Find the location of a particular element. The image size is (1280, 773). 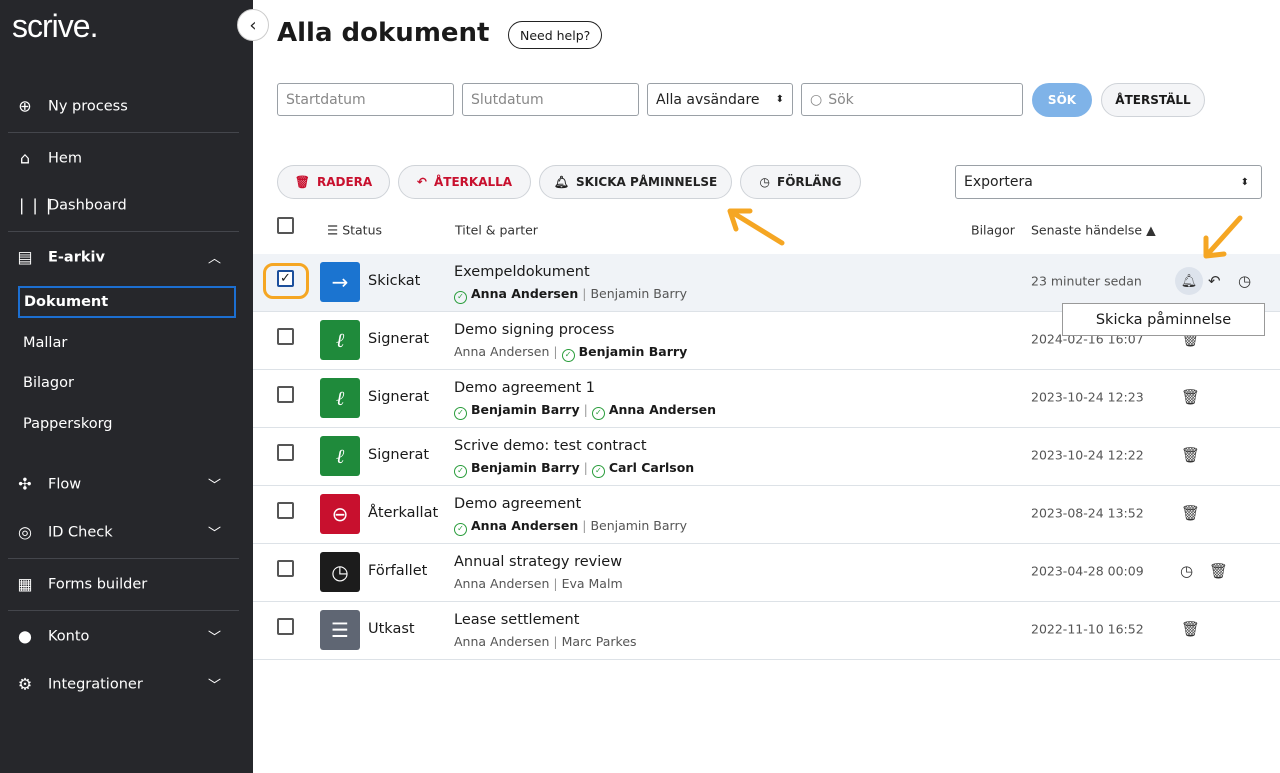

search-button: SÖK is located at coordinates (1062, 100).